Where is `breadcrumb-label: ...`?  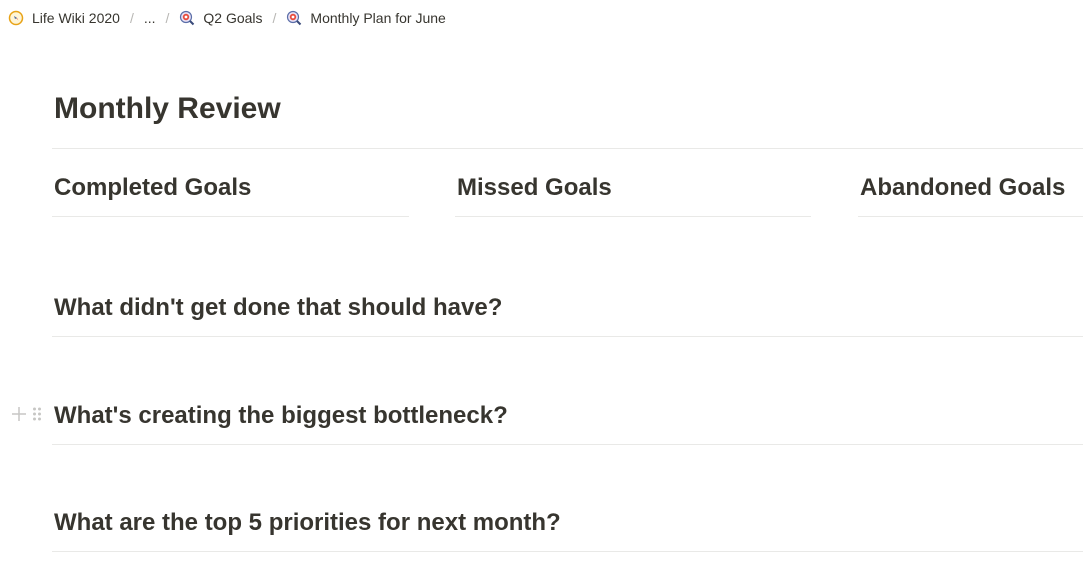 breadcrumb-label: ... is located at coordinates (149, 18).